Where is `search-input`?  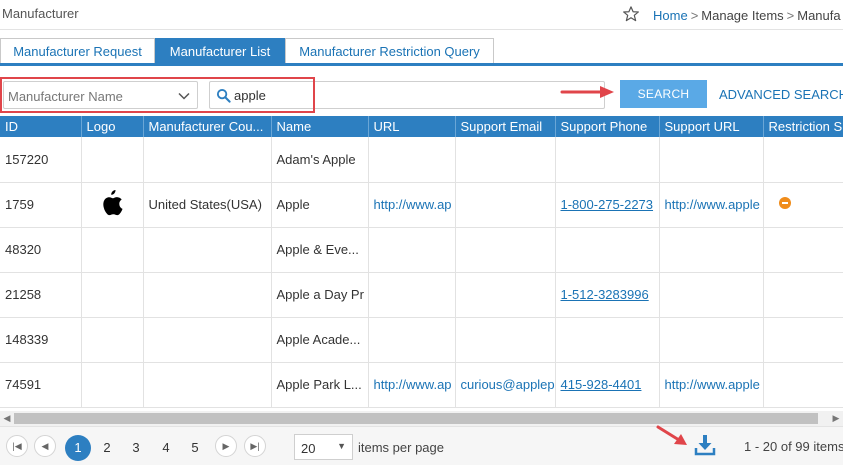
search-input is located at coordinates (414, 95).